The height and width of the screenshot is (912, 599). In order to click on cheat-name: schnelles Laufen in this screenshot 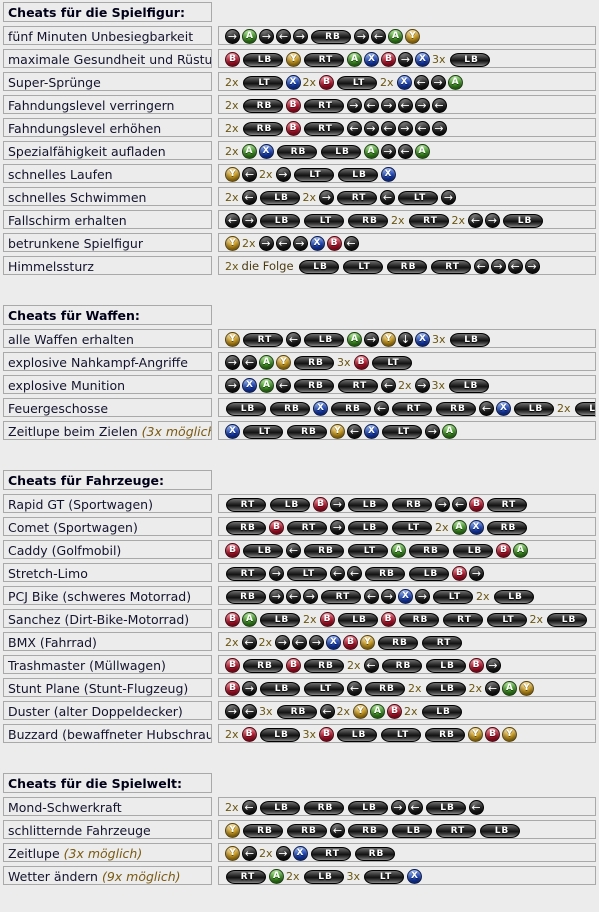, I will do `click(60, 174)`.